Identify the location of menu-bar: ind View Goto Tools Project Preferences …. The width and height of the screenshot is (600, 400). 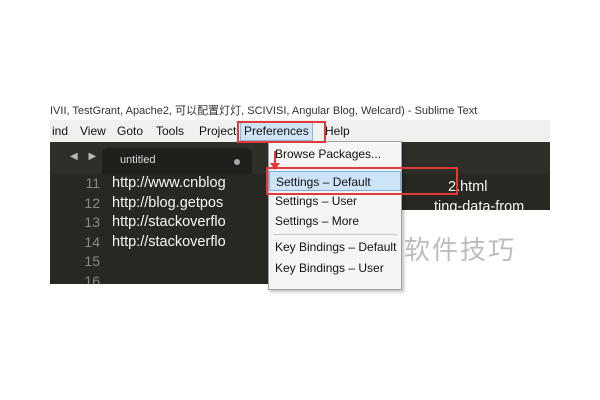
(300, 131).